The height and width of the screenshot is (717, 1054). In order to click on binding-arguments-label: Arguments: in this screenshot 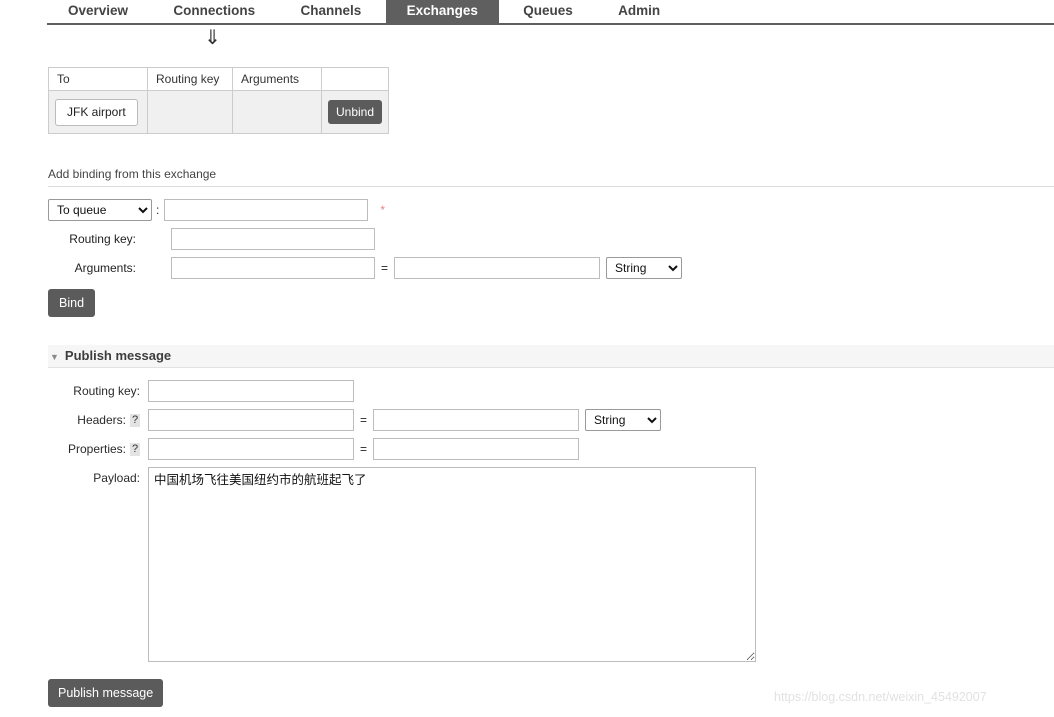, I will do `click(105, 268)`.